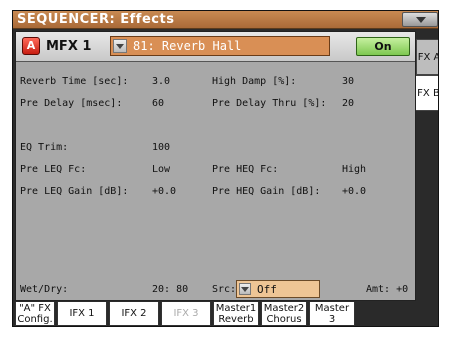  Describe the element at coordinates (164, 191) in the screenshot. I see `pre-leq-gain-value: +0.0` at that location.